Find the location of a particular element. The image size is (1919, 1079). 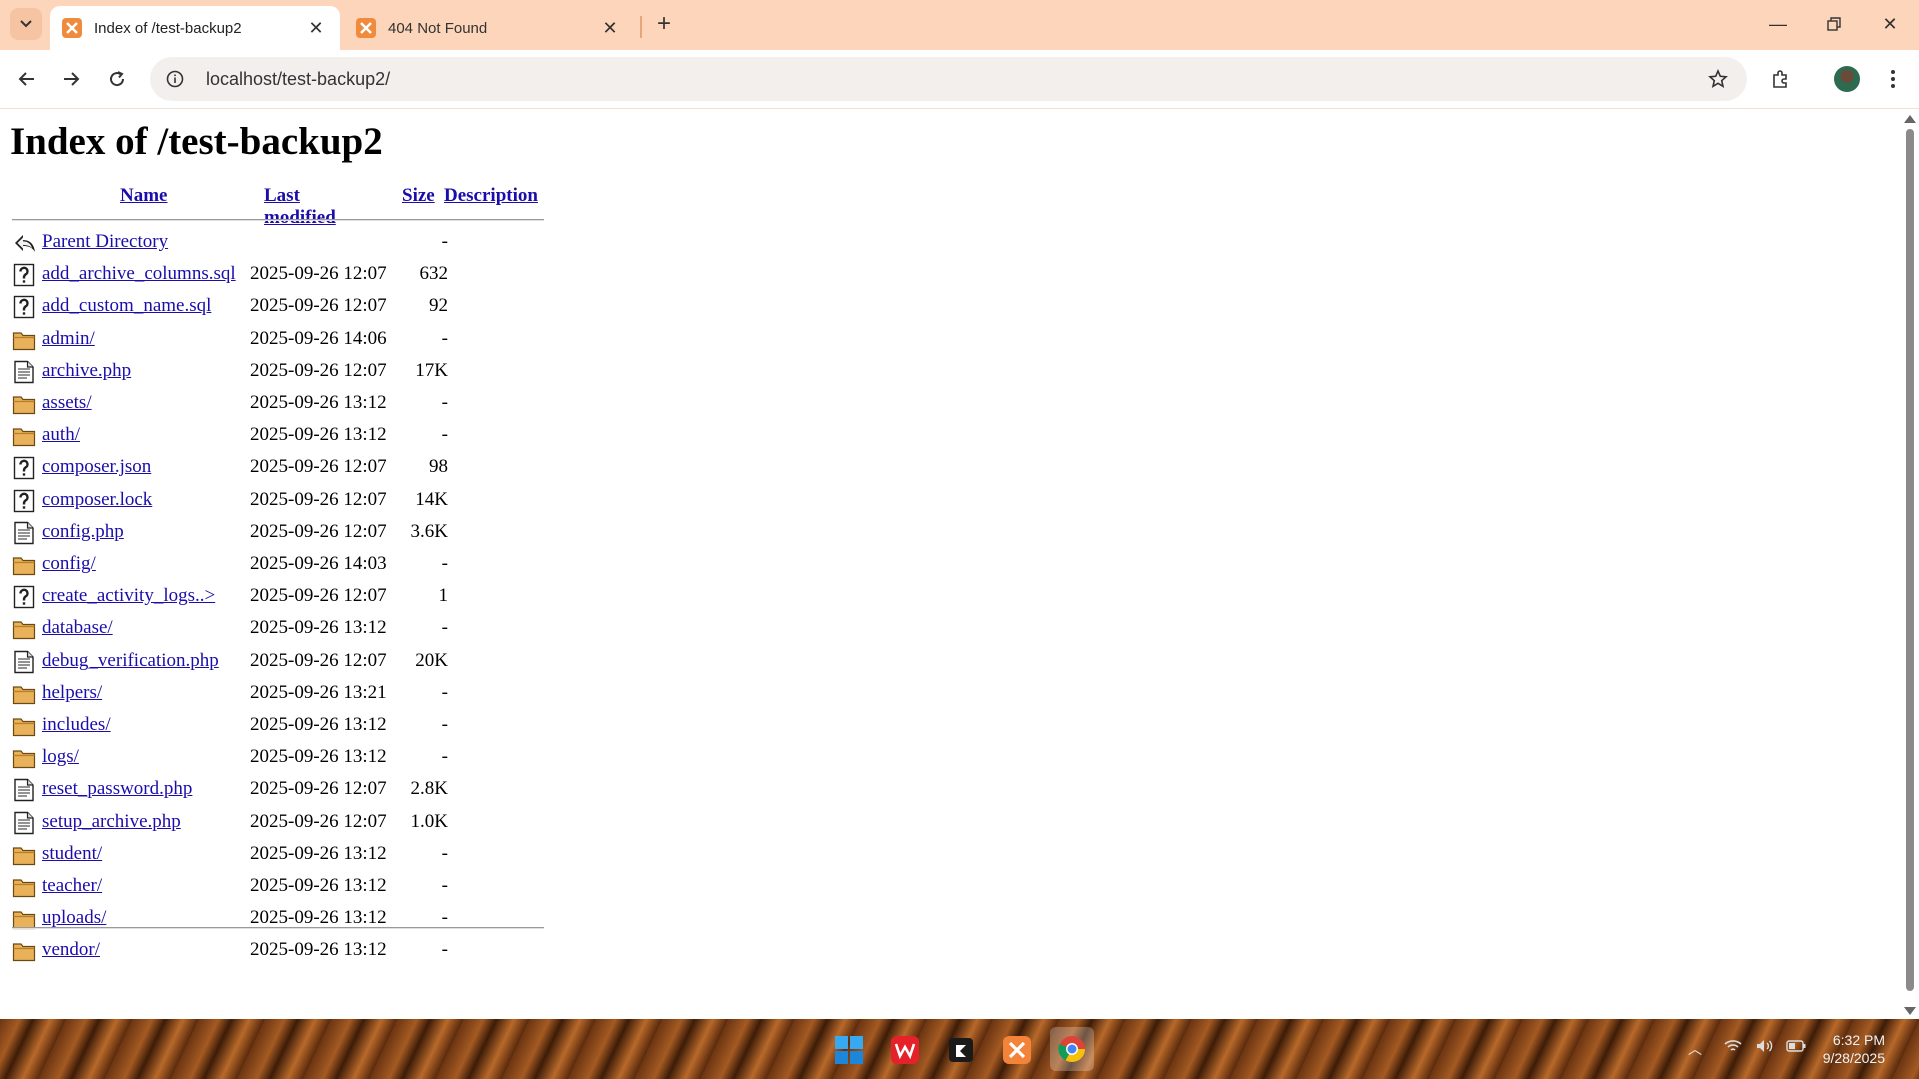

terminal-icon is located at coordinates (961, 1050).